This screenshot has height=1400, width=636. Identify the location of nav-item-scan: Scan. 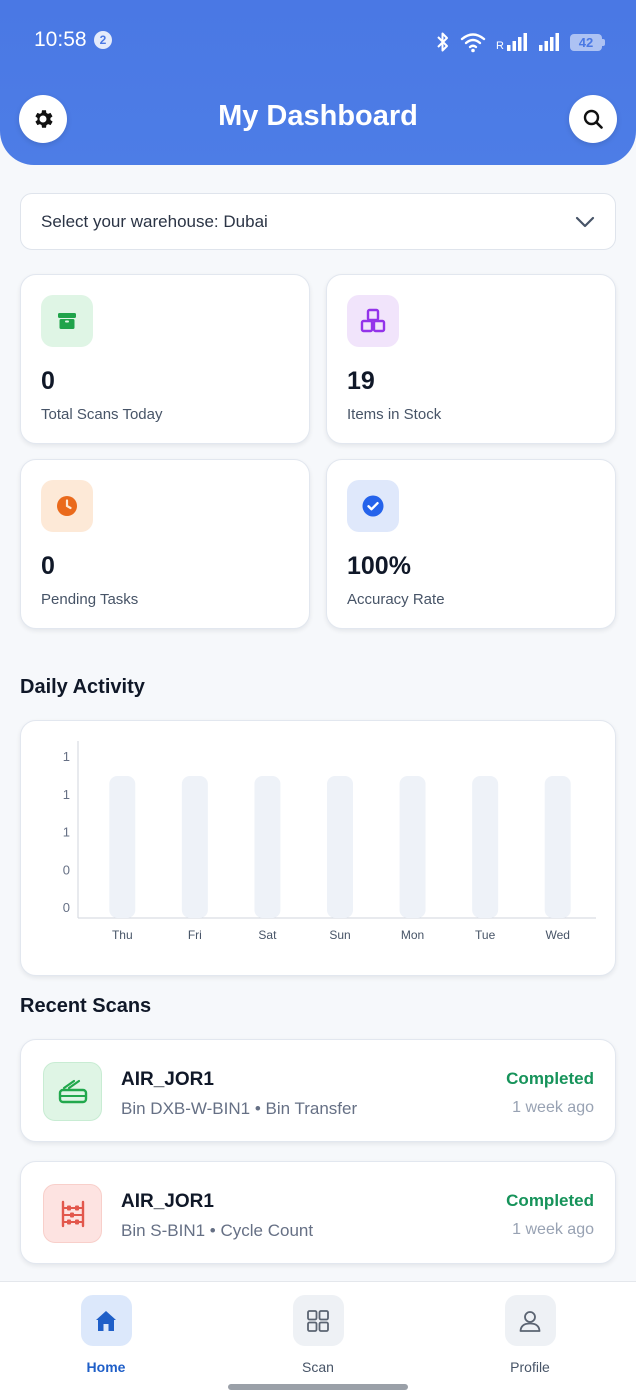
(318, 1335).